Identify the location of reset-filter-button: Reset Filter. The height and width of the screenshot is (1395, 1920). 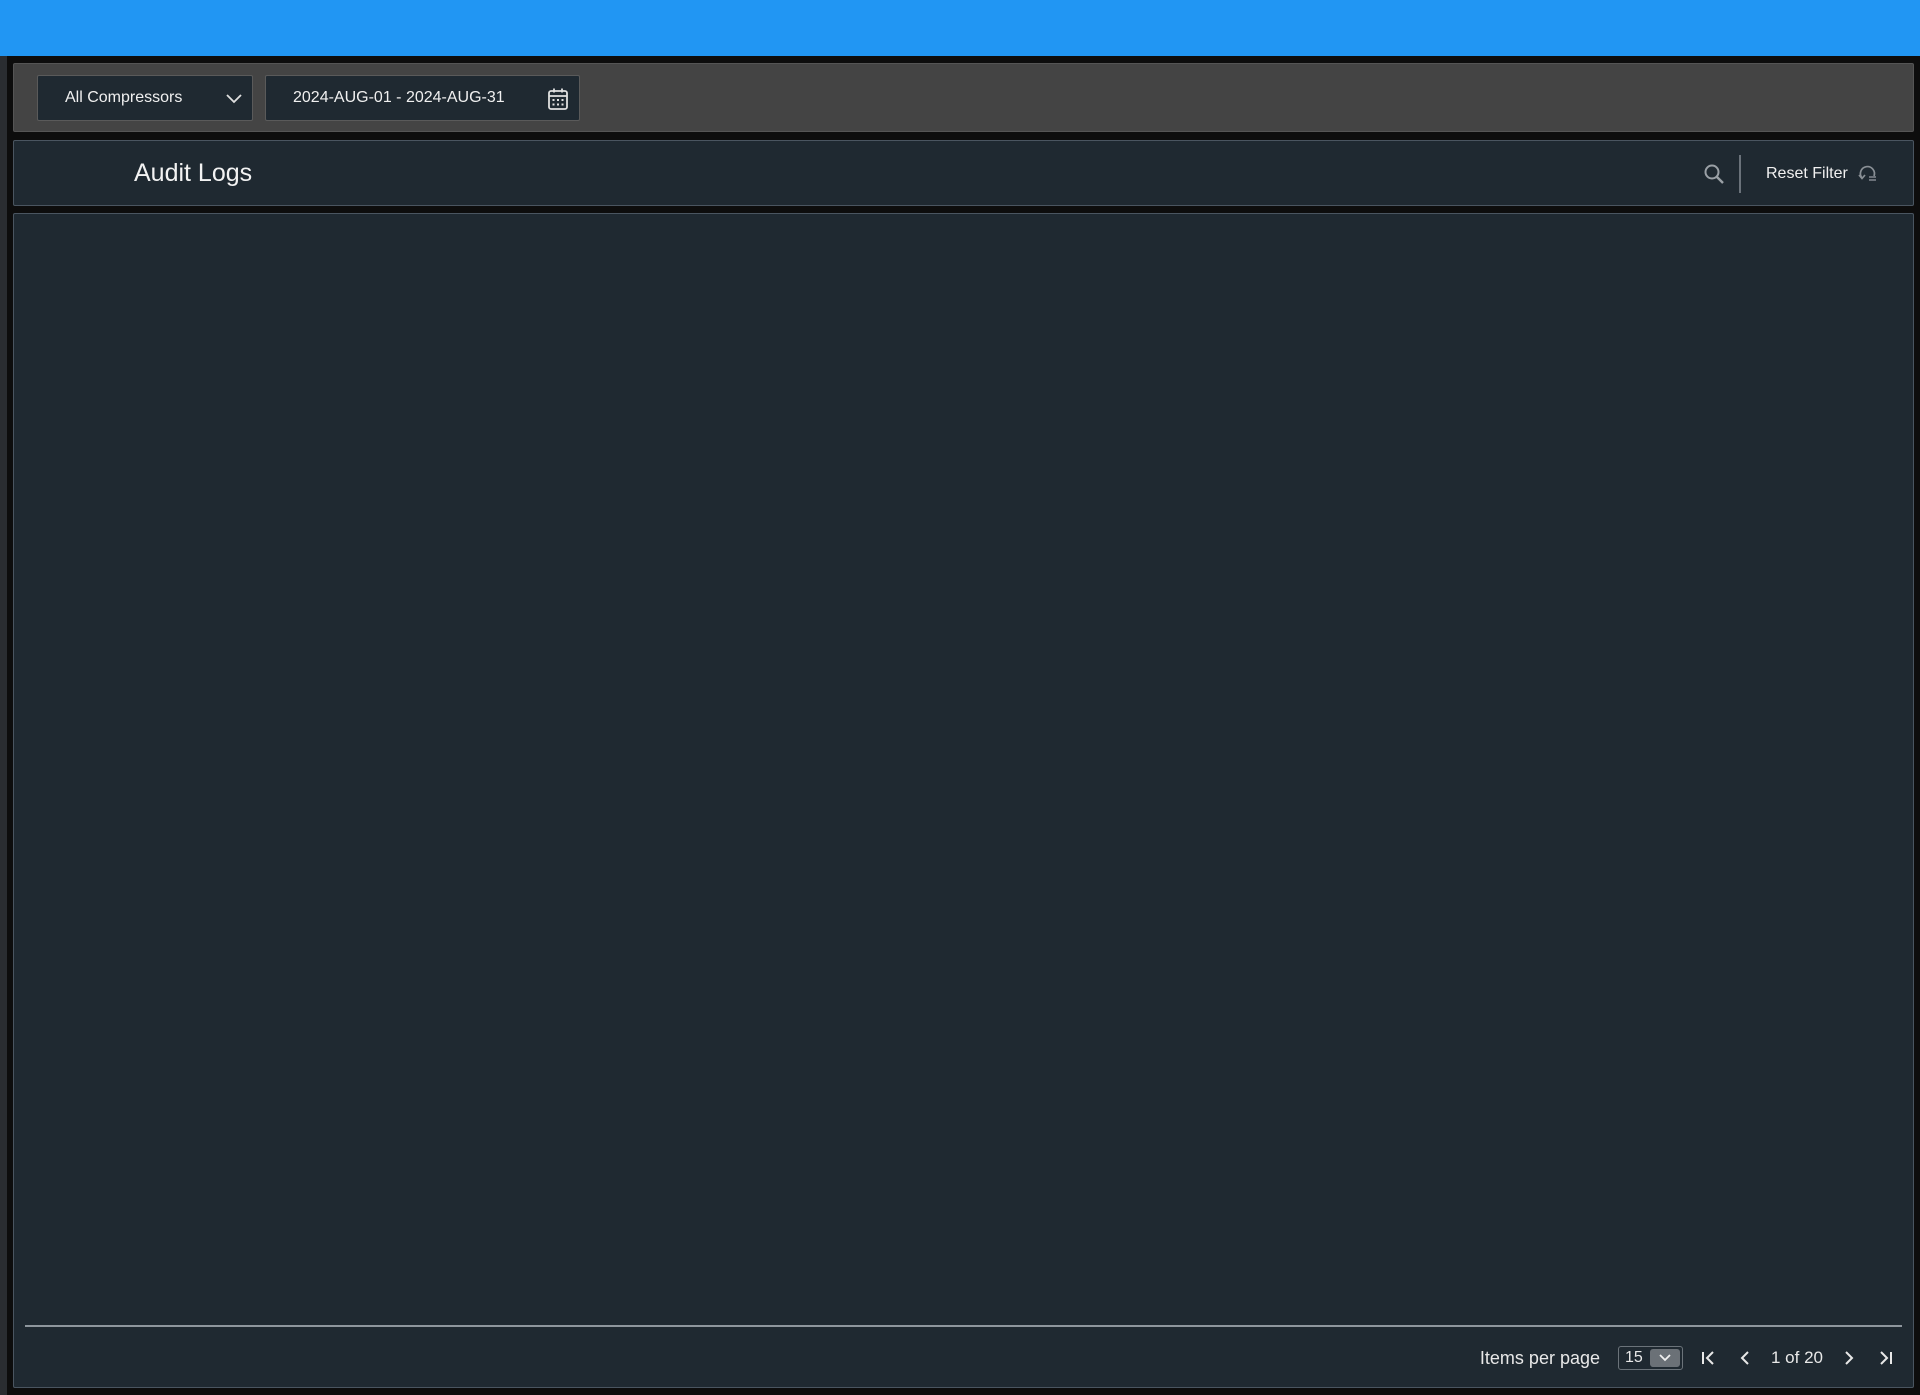
(1822, 174).